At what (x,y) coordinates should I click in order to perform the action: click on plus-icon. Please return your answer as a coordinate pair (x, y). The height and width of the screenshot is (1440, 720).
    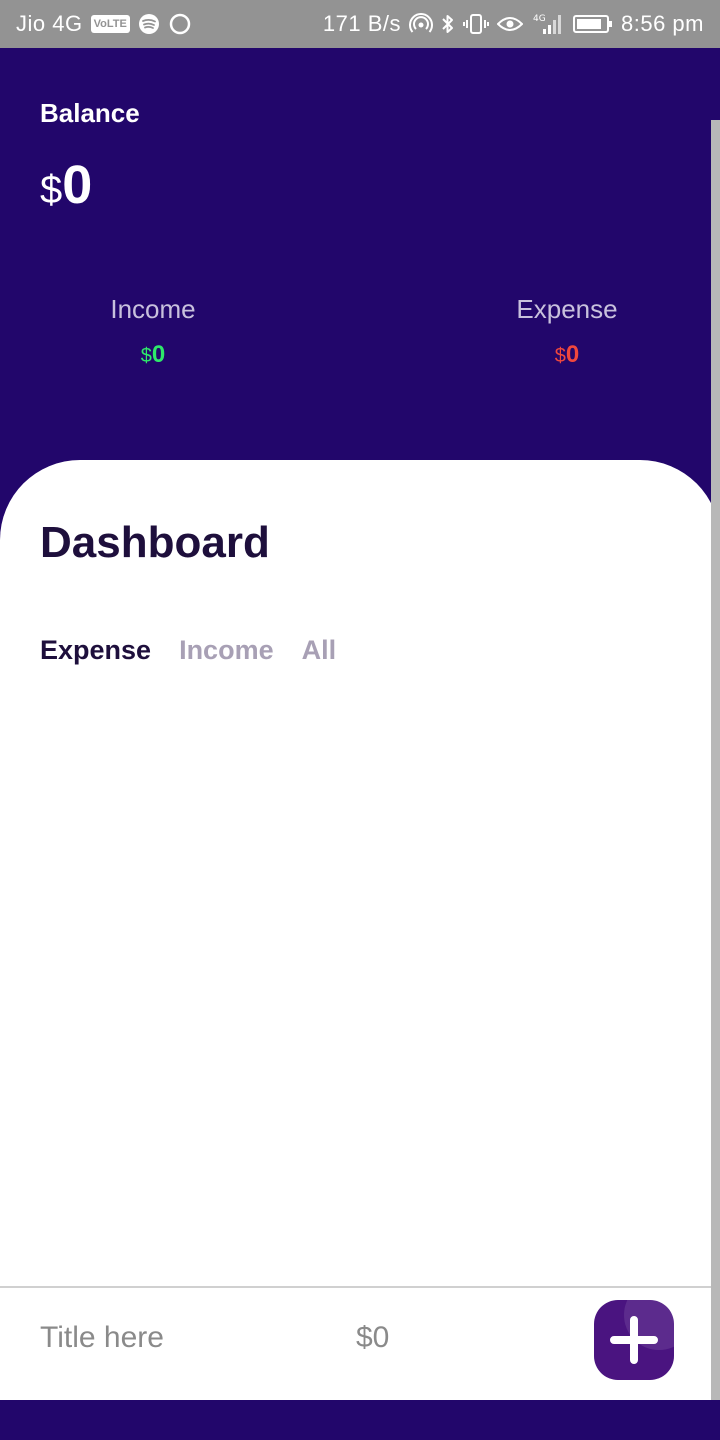
    Looking at the image, I should click on (634, 1340).